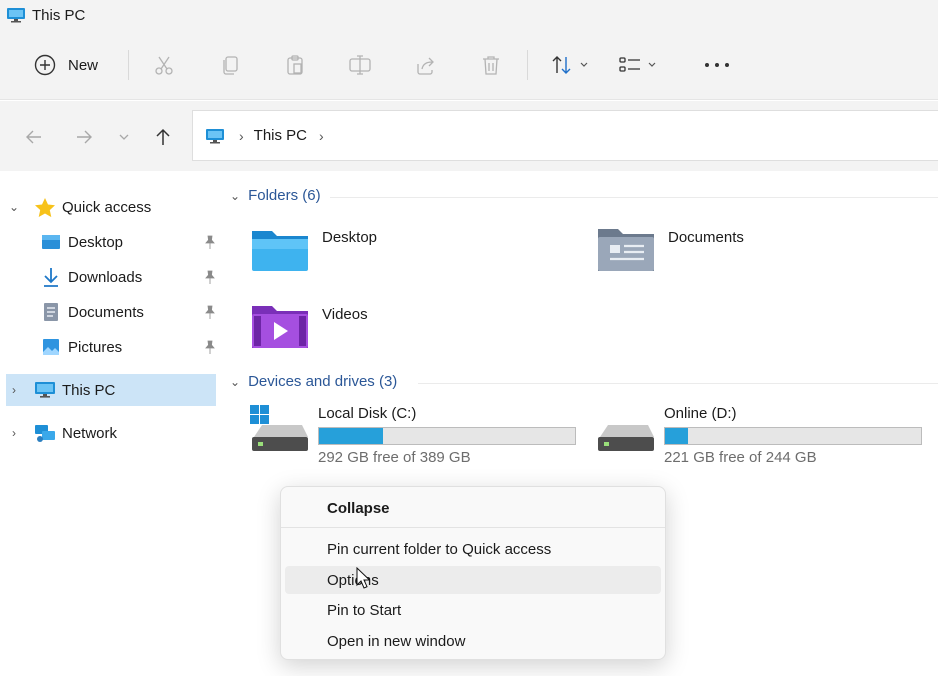 Image resolution: width=938 pixels, height=676 pixels. I want to click on sidebar-item-label: Pictures, so click(95, 347).